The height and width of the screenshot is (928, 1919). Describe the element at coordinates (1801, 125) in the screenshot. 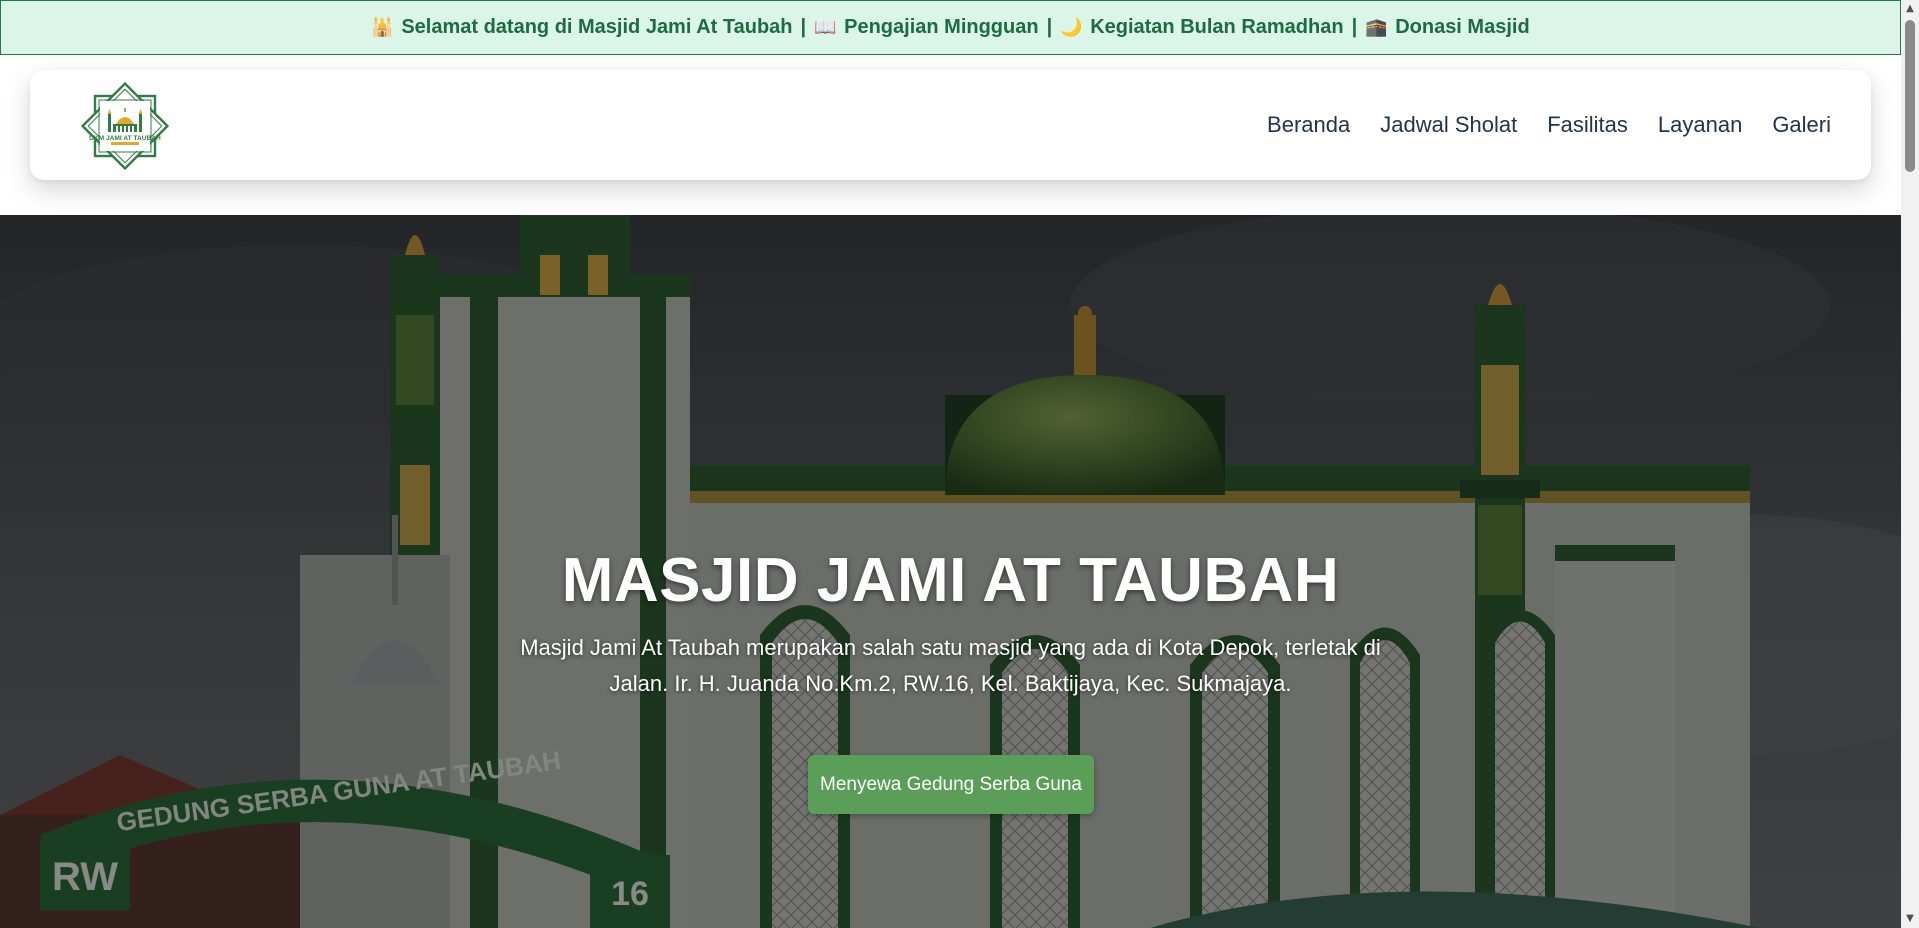

I see `nav-link-galeri: Galeri` at that location.